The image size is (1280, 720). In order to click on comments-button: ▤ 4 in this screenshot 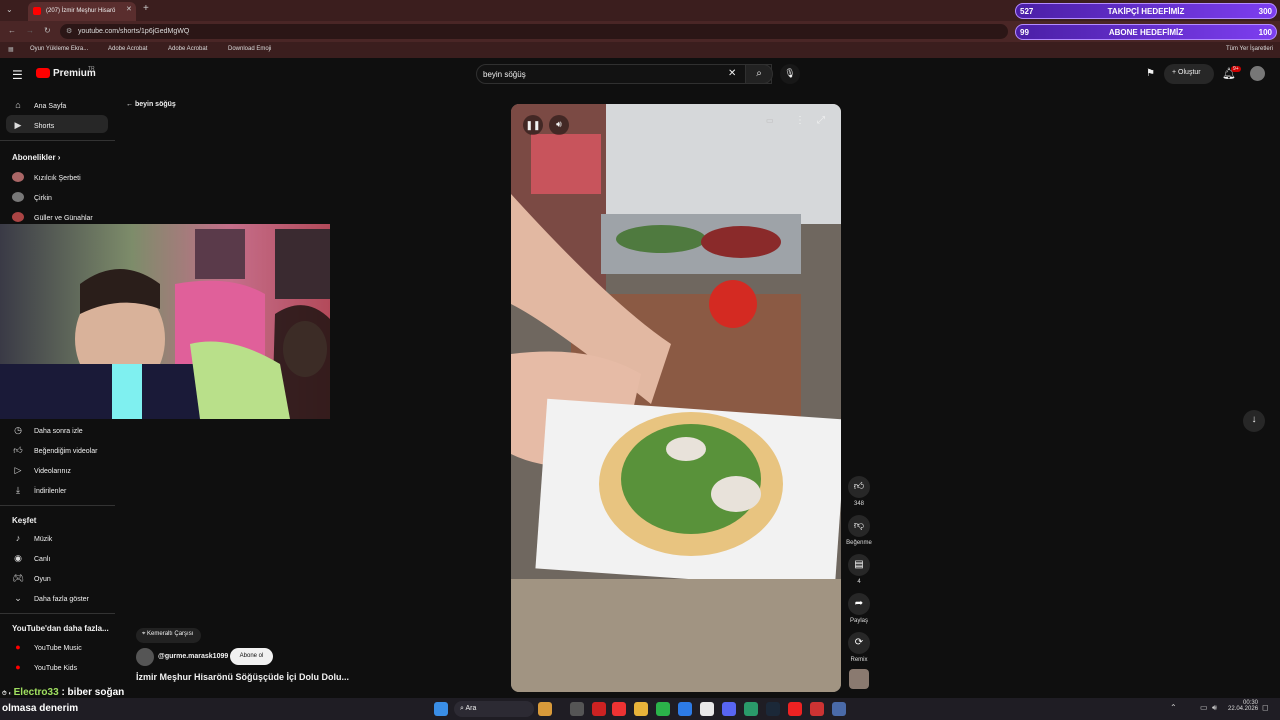, I will do `click(859, 569)`.